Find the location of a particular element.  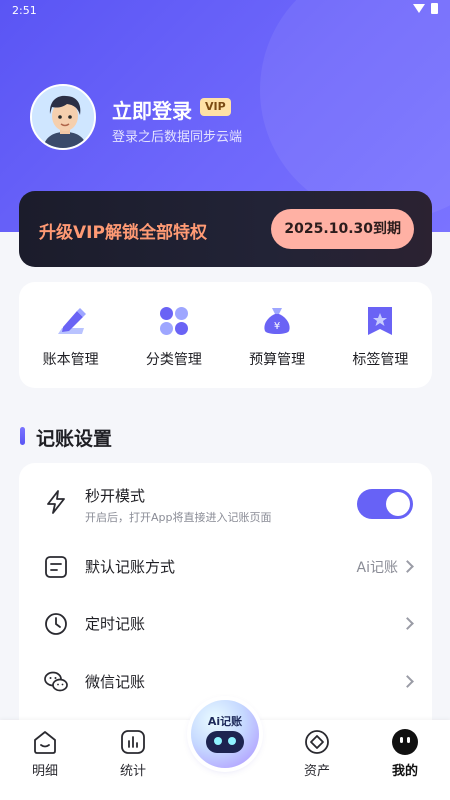

avatar is located at coordinates (63, 117).